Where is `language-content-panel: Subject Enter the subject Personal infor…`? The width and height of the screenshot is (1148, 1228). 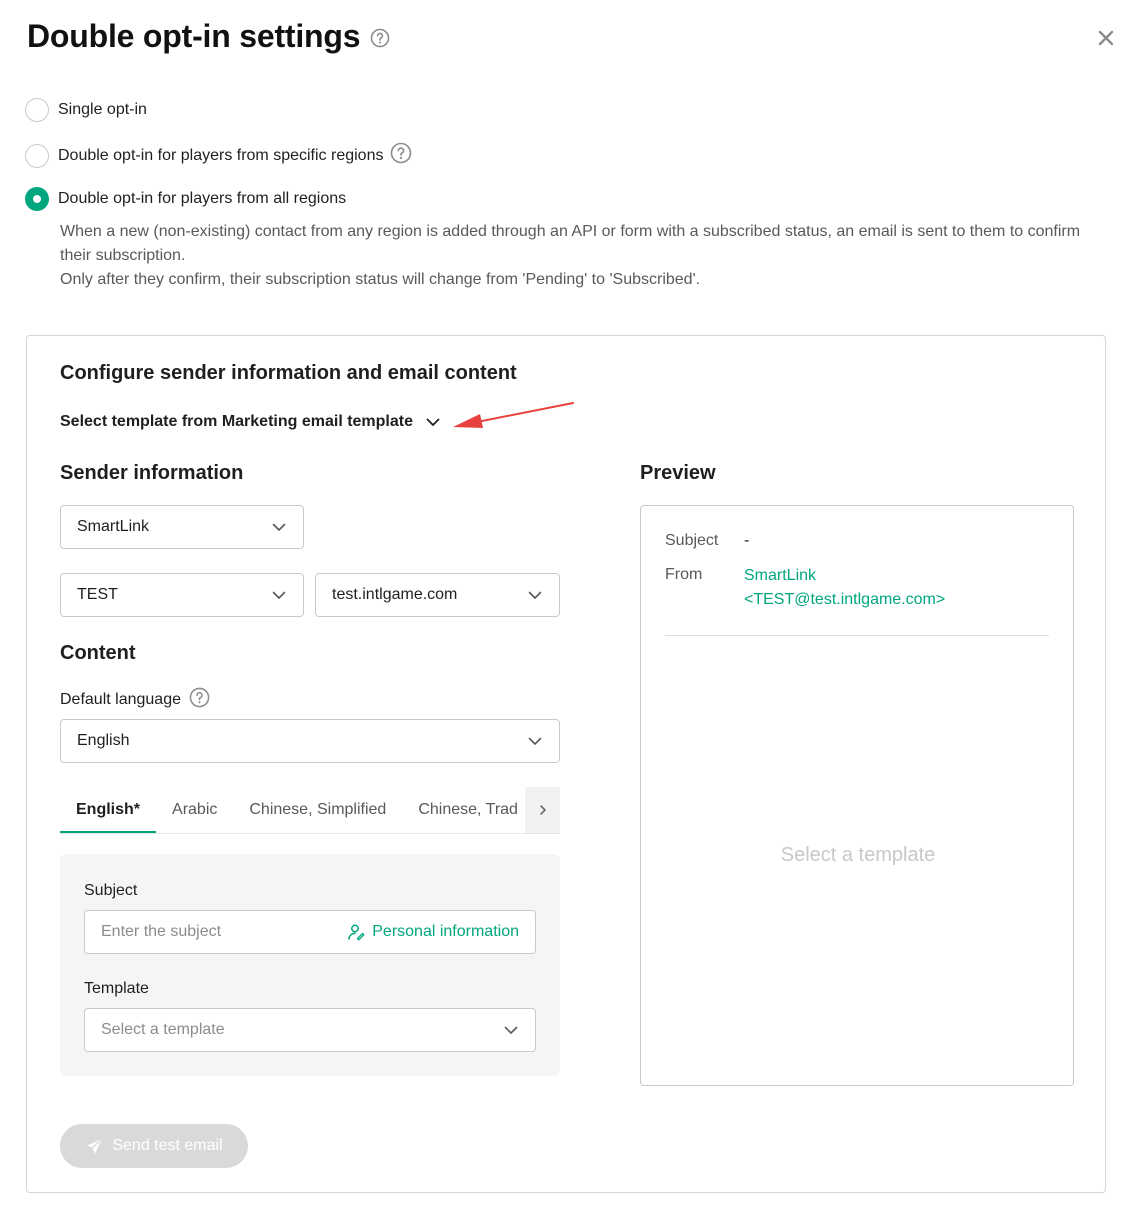
language-content-panel: Subject Enter the subject Personal infor… is located at coordinates (310, 965).